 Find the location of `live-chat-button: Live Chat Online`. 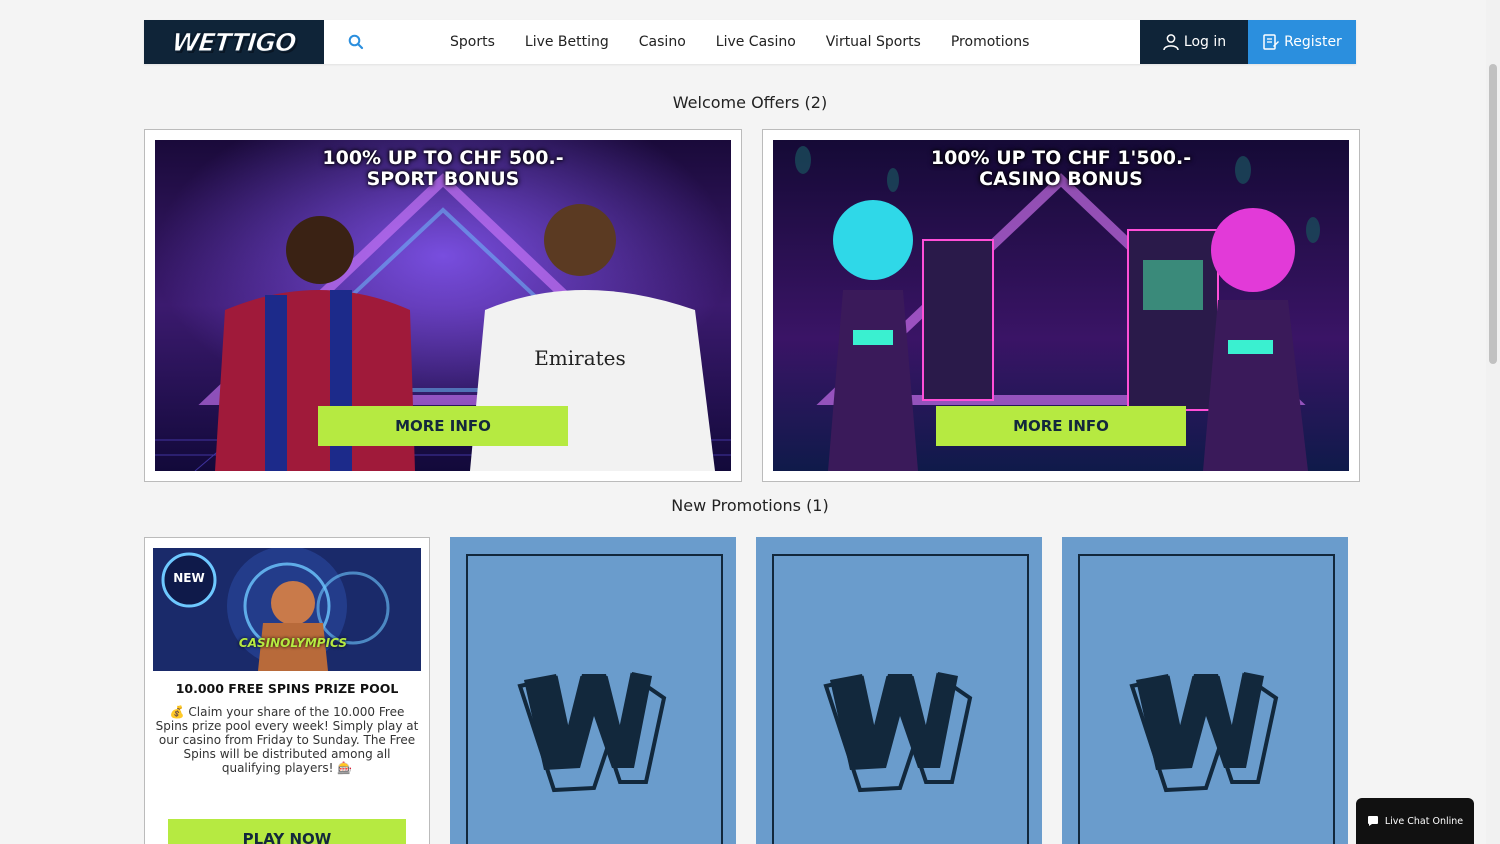

live-chat-button: Live Chat Online is located at coordinates (1415, 821).